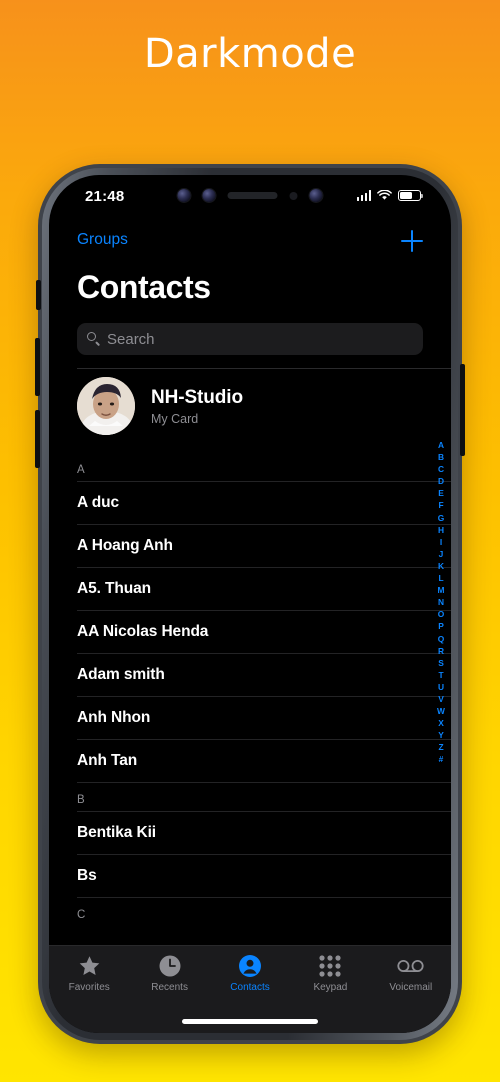 This screenshot has width=500, height=1082. I want to click on person-circle-icon, so click(250, 965).